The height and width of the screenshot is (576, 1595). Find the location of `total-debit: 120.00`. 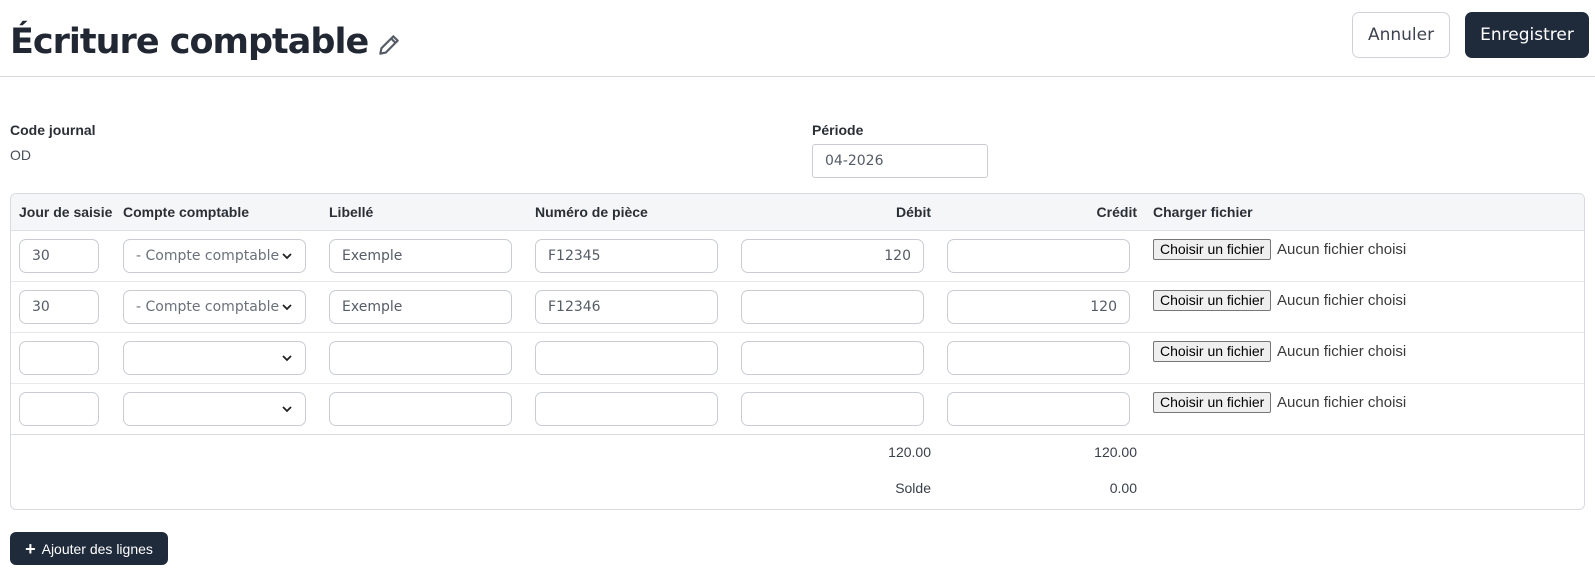

total-debit: 120.00 is located at coordinates (909, 452).